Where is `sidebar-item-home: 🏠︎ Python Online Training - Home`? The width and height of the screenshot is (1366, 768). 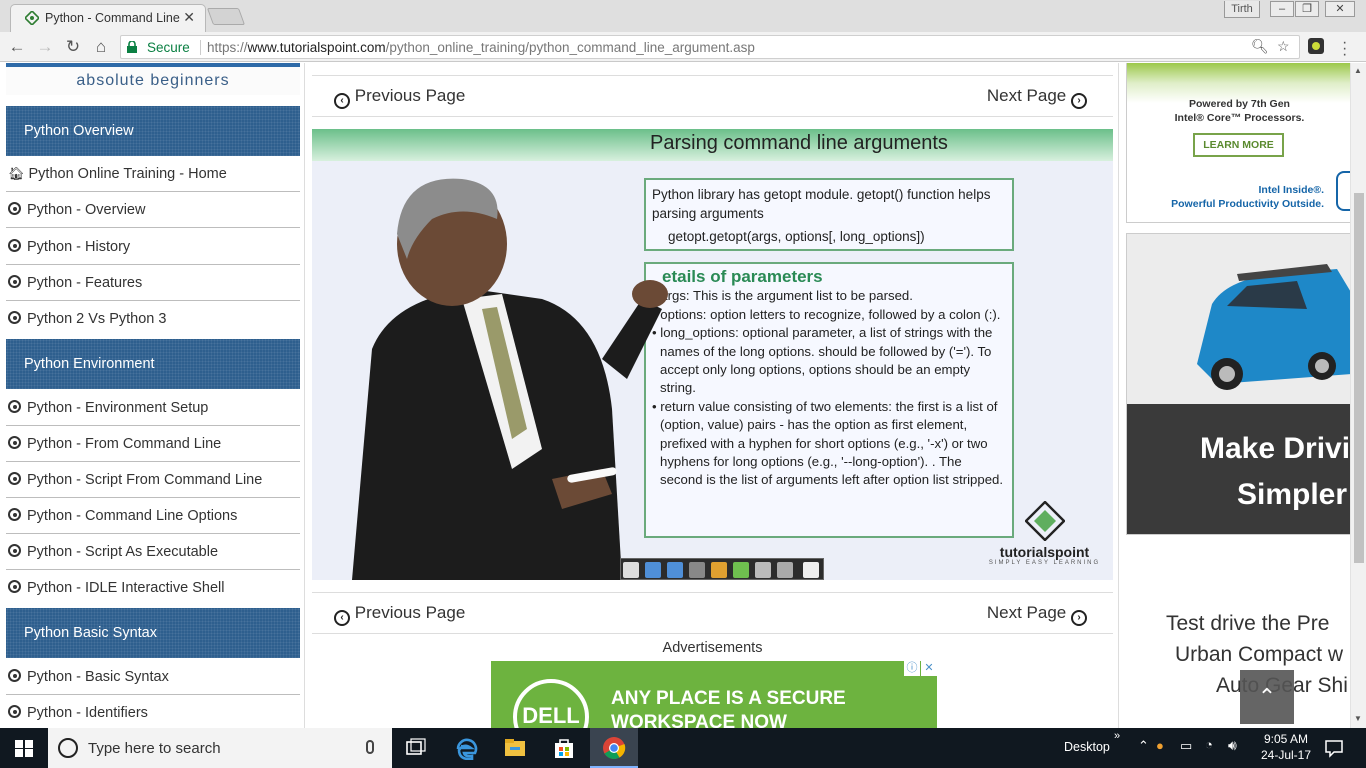 sidebar-item-home: 🏠︎ Python Online Training - Home is located at coordinates (153, 174).